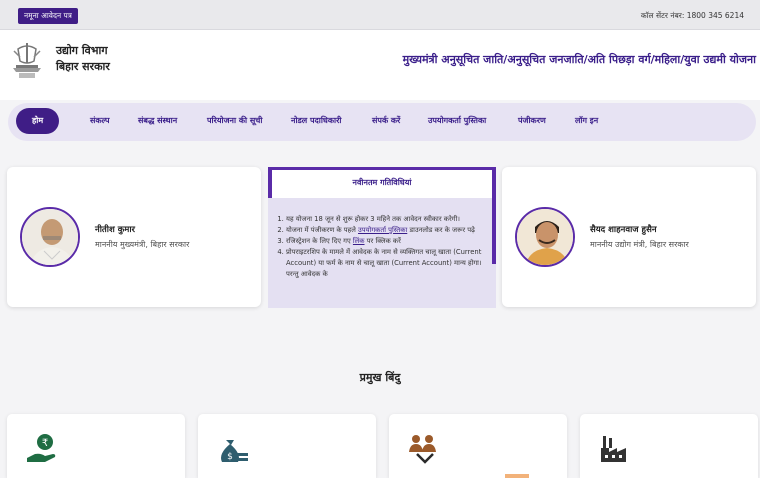  What do you see at coordinates (157, 120) in the screenshot?
I see `nav-affiliated-institutes: संबद्ध संस्थान` at bounding box center [157, 120].